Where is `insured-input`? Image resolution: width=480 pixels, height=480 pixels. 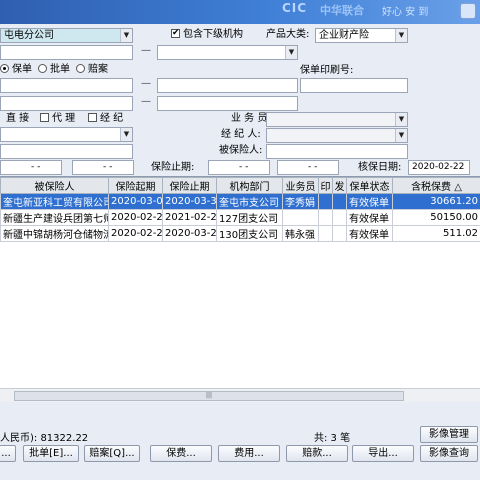
insured-input is located at coordinates (337, 151).